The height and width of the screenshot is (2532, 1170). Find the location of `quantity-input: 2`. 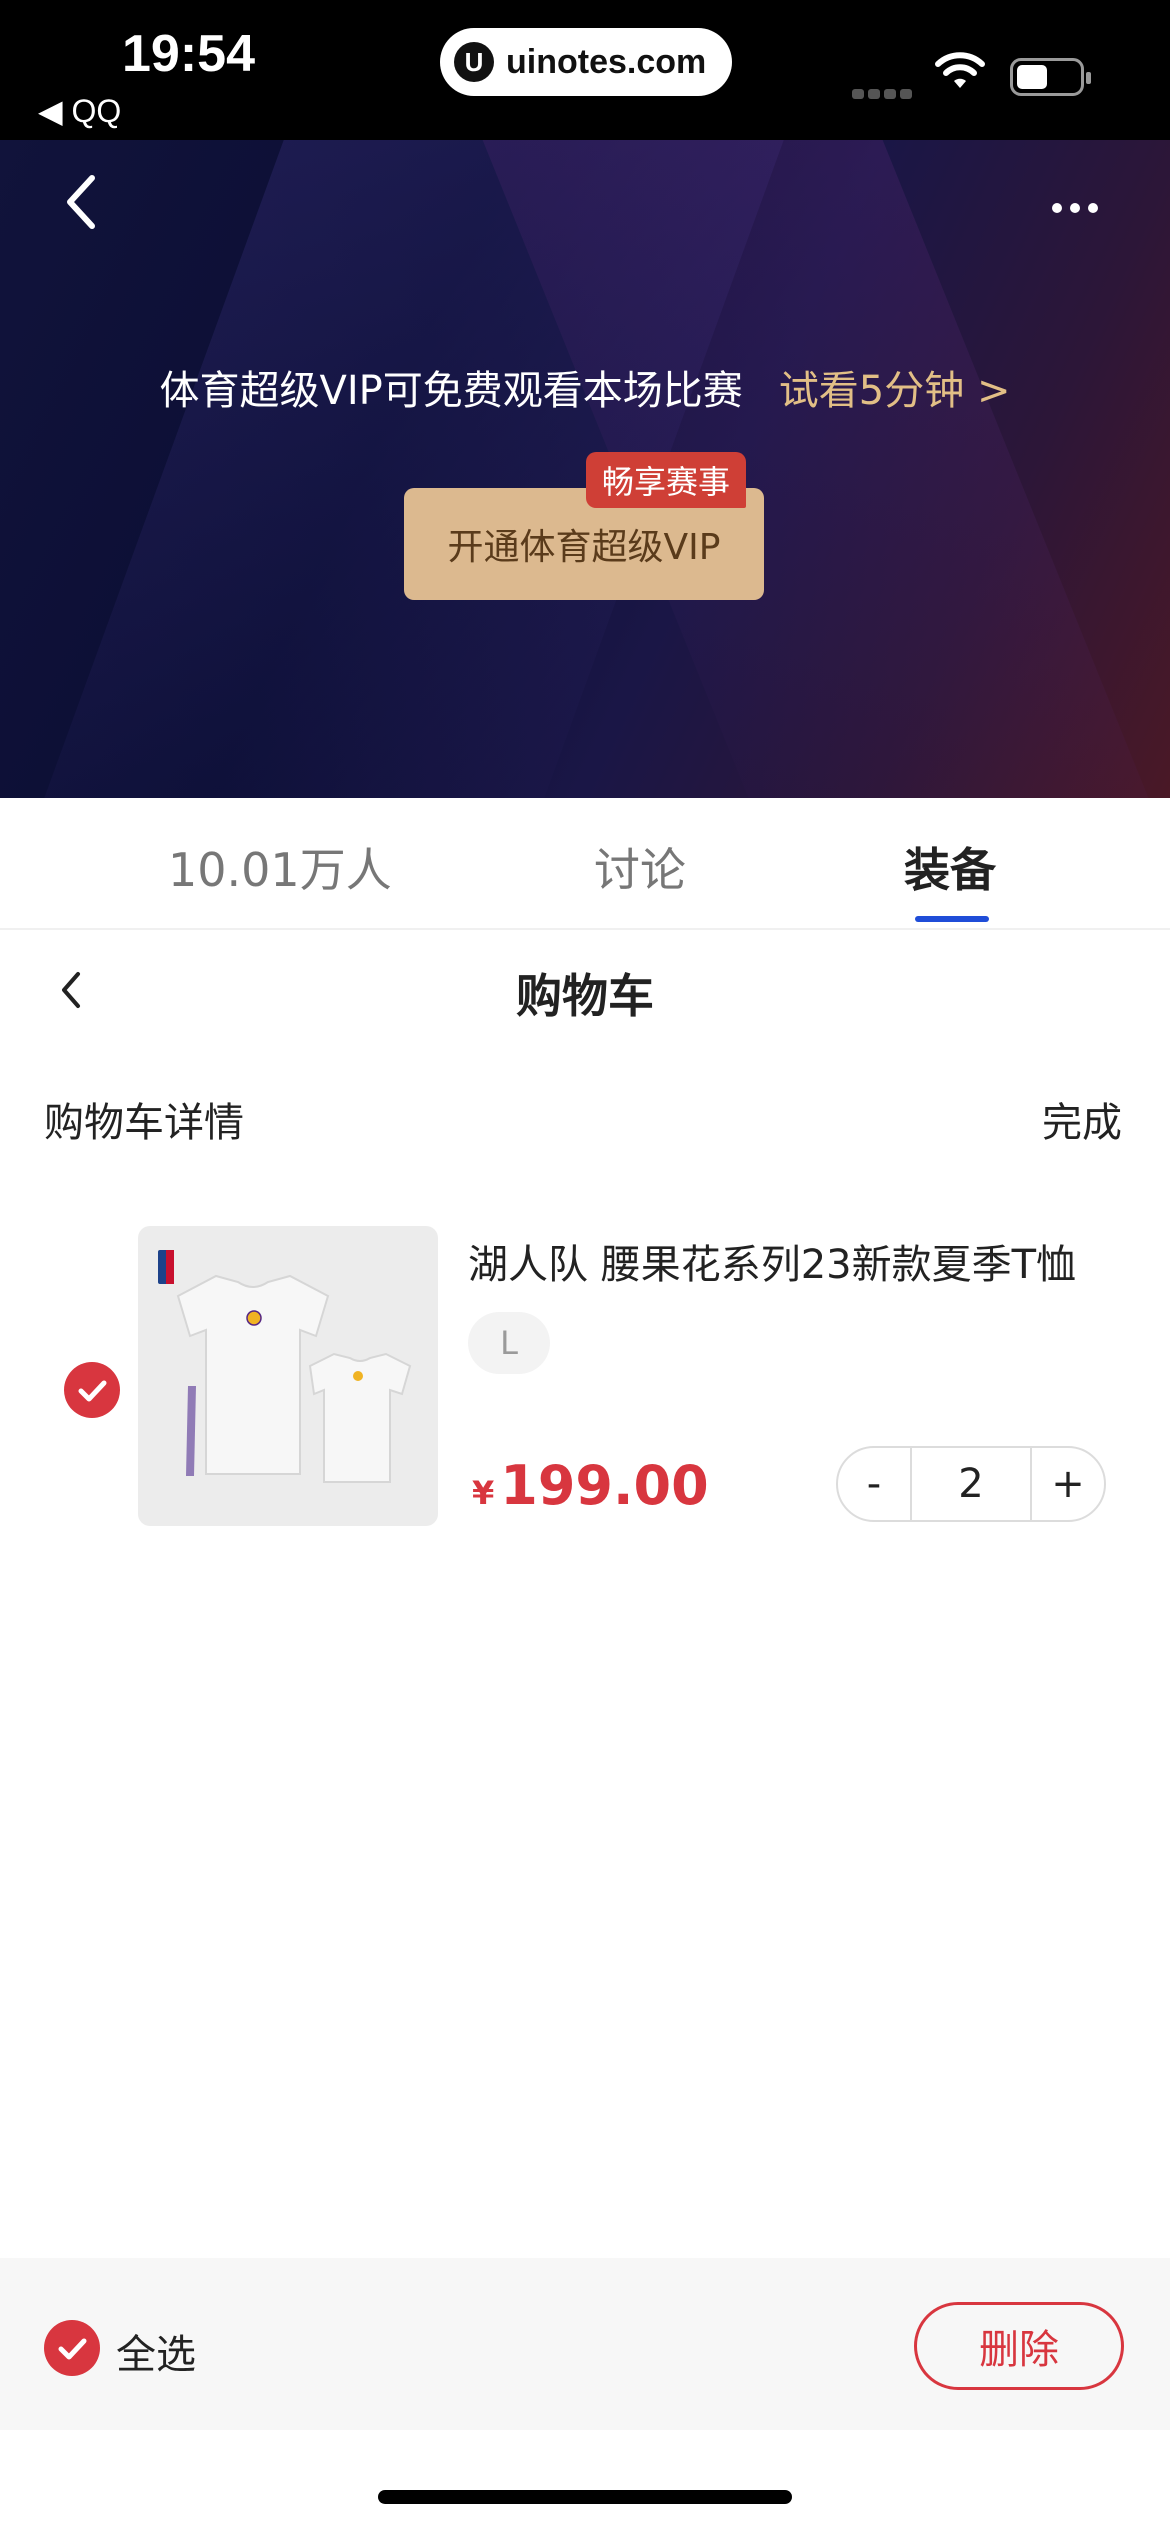

quantity-input: 2 is located at coordinates (971, 1484).